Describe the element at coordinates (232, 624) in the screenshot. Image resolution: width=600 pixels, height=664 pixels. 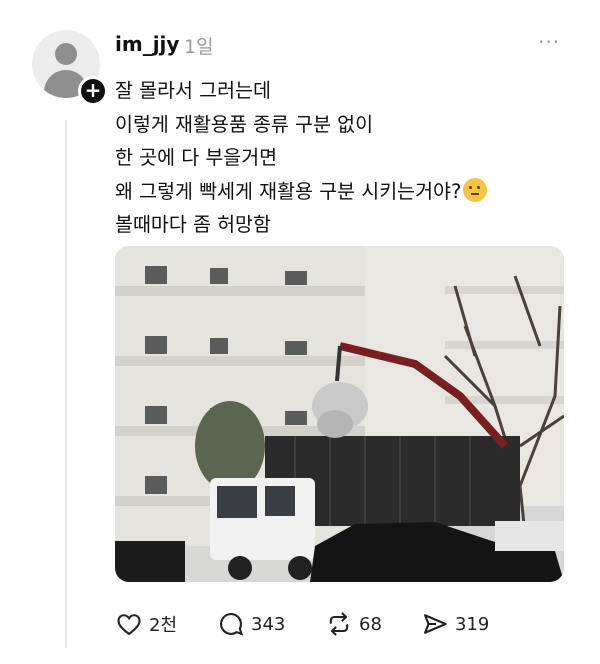
I see `comment-icon` at that location.